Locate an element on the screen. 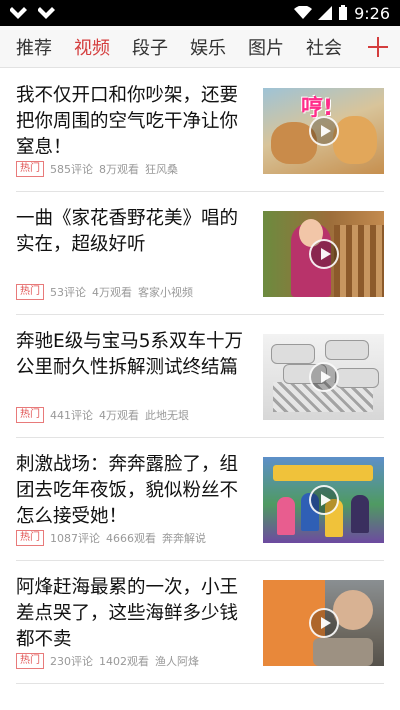 The height and width of the screenshot is (710, 400). feed-item-meta: 热门 441评论 4万观看 此地无垠 is located at coordinates (102, 415).